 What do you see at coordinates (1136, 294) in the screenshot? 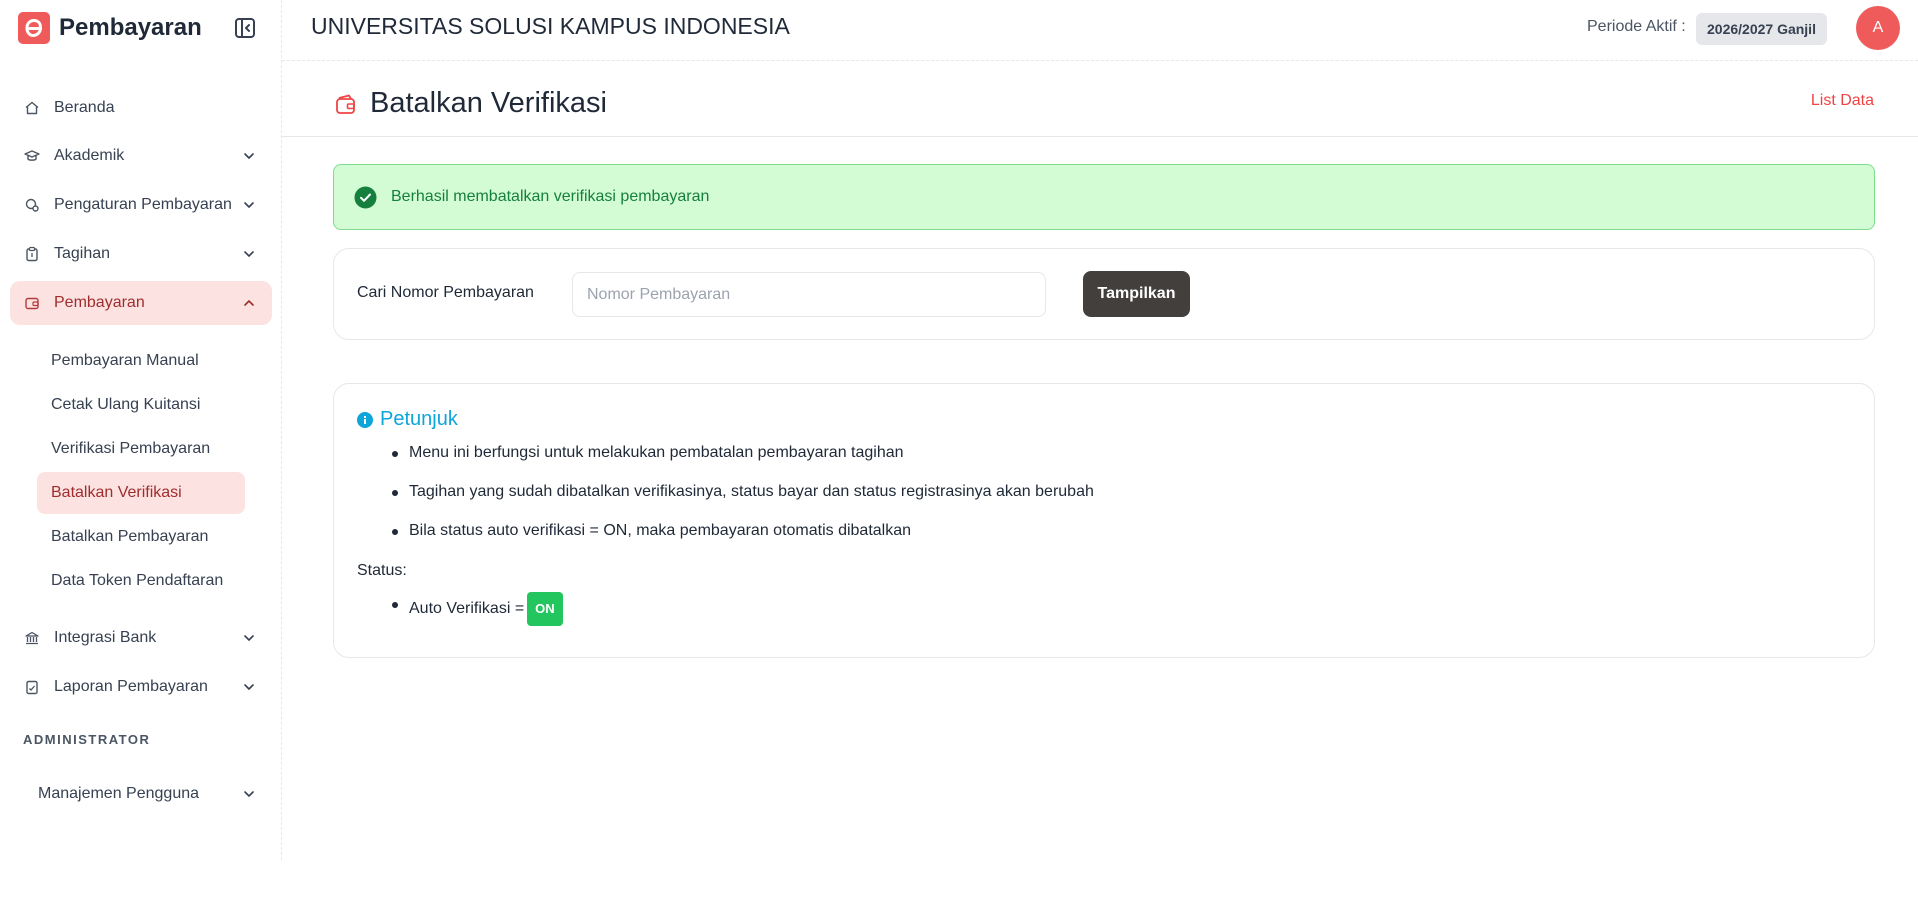
I see `show-button: Tampilkan` at bounding box center [1136, 294].